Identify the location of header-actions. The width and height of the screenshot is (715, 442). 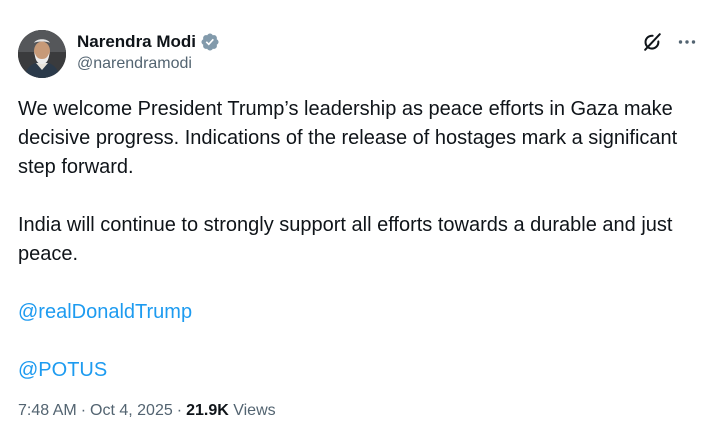
(669, 42).